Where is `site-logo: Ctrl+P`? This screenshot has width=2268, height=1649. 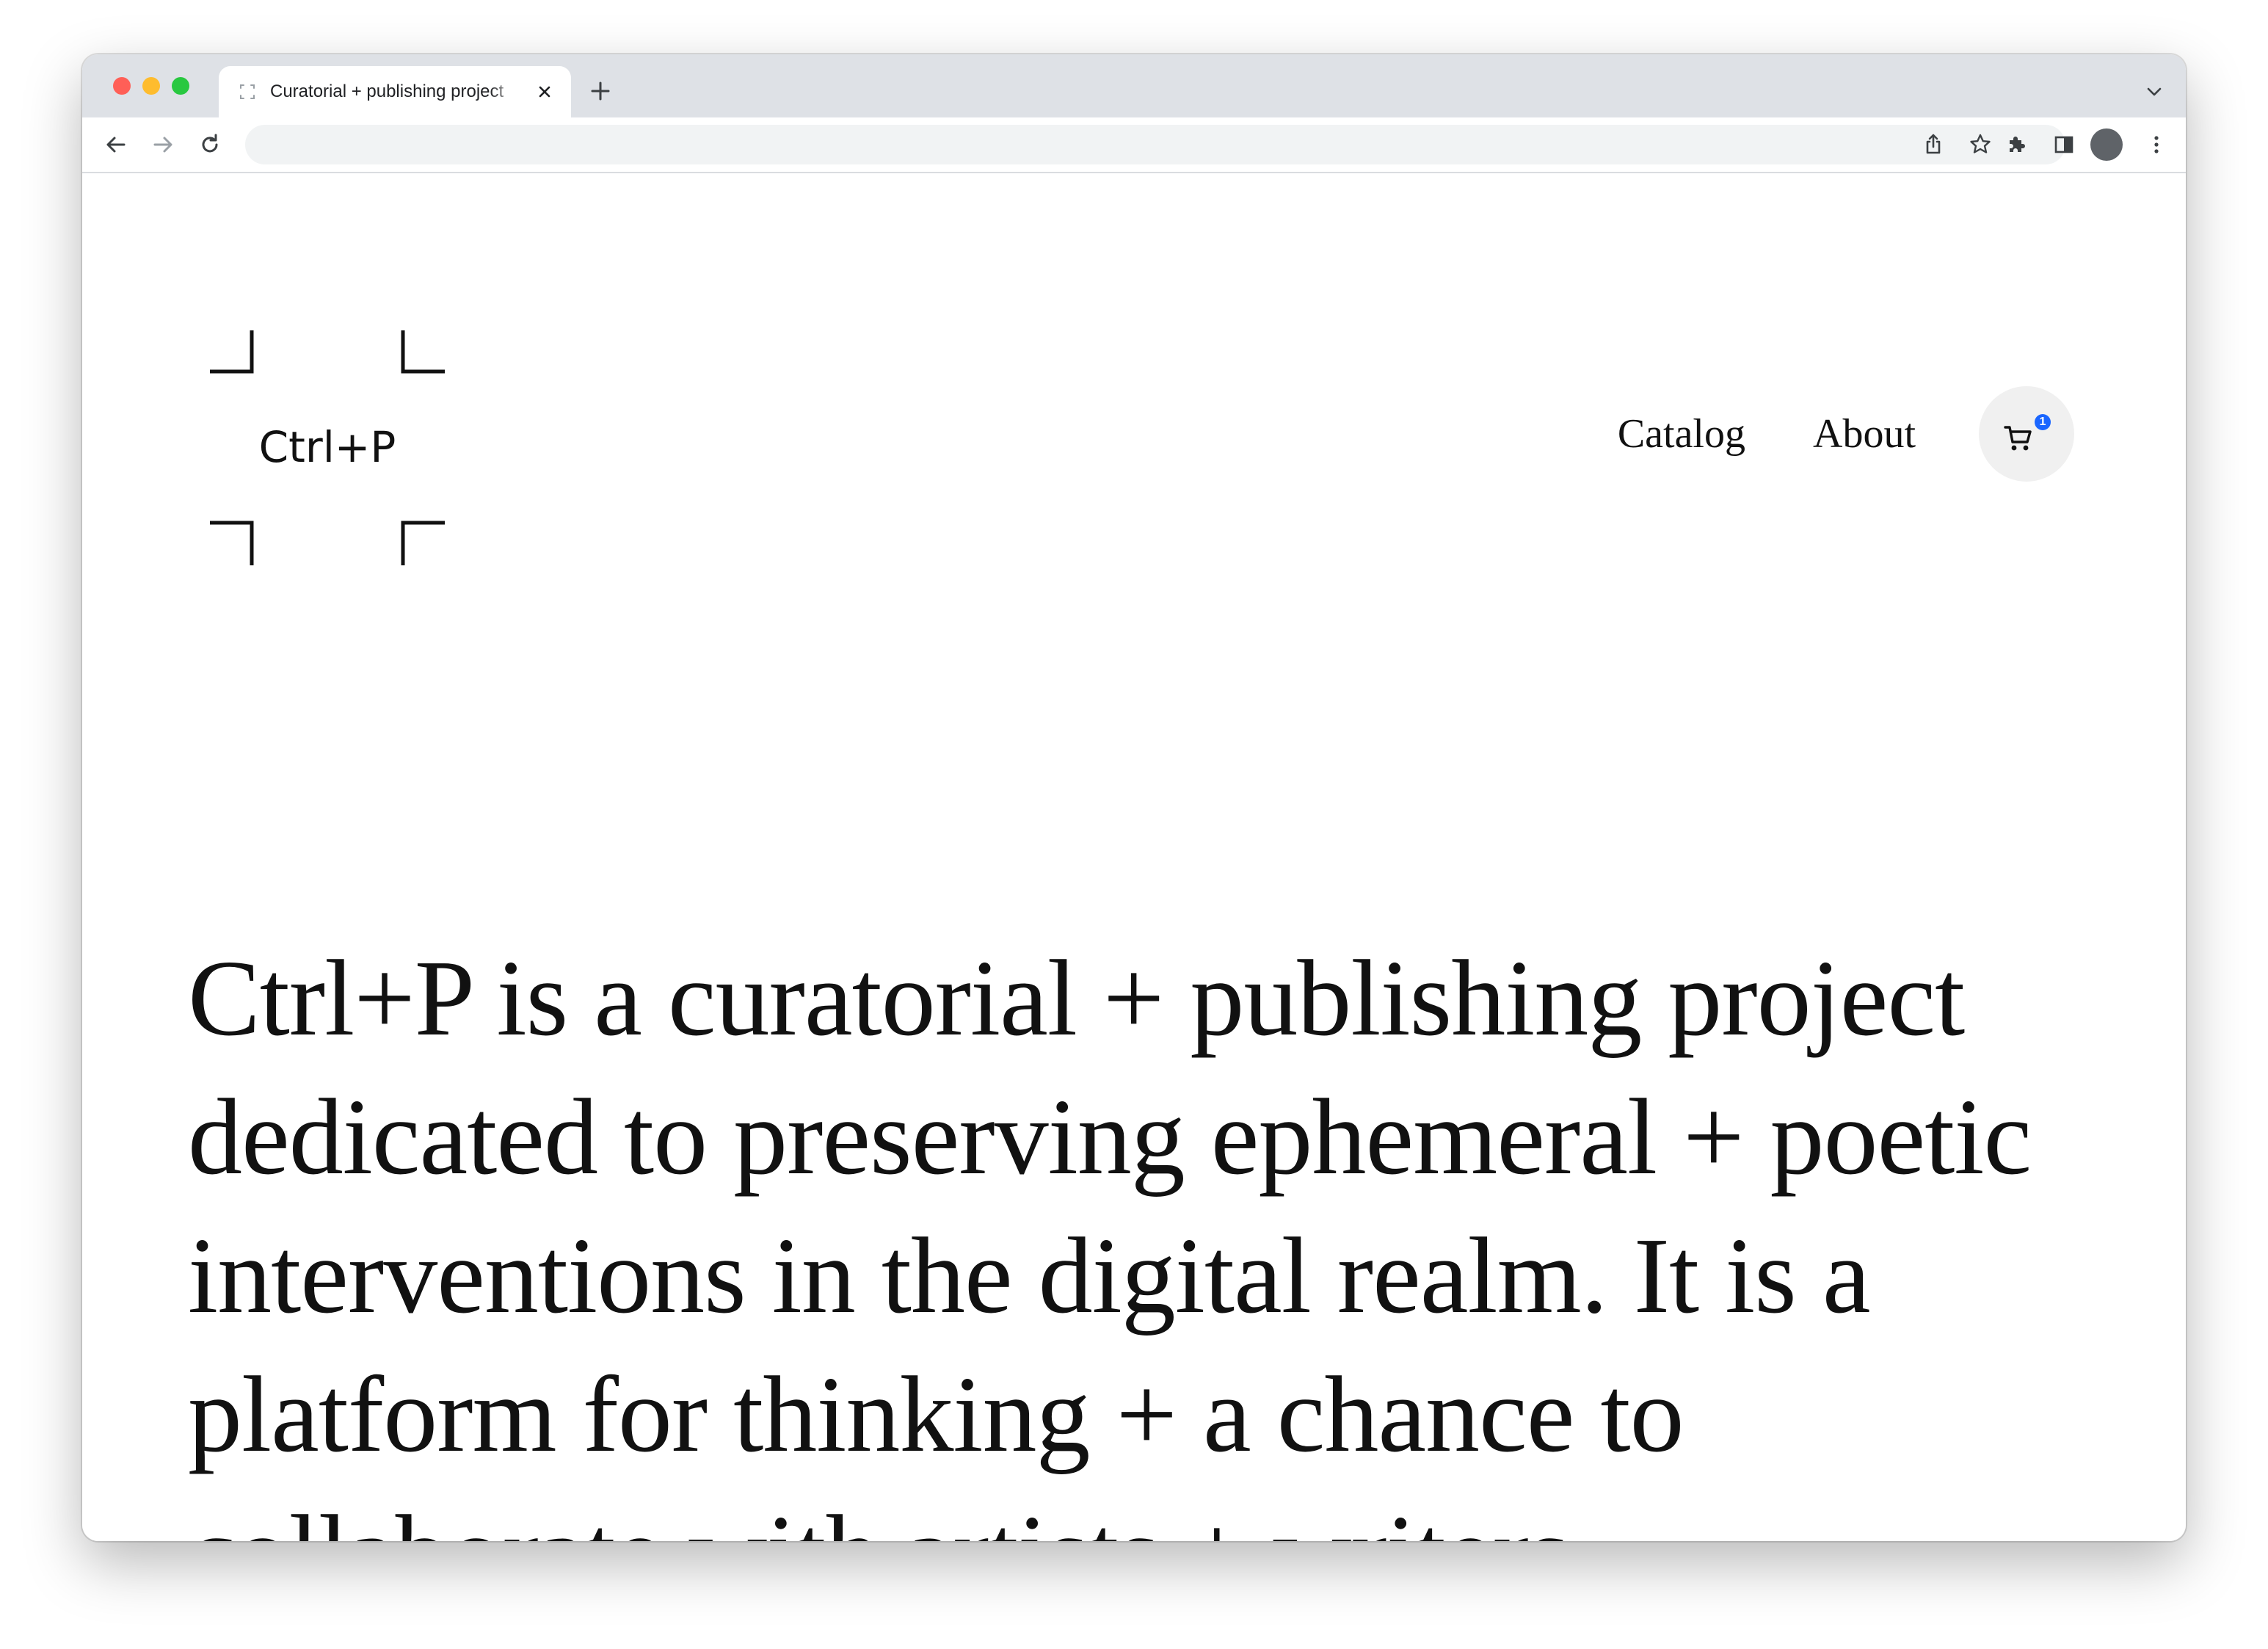 site-logo: Ctrl+P is located at coordinates (327, 447).